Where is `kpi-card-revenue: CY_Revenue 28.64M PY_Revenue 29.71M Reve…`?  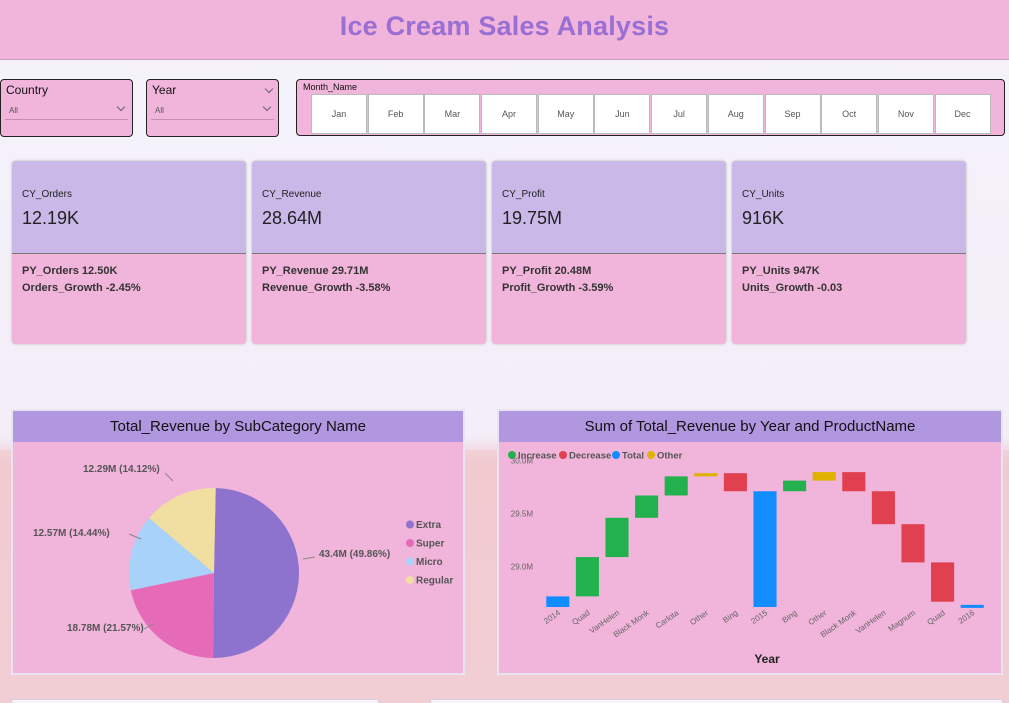
kpi-card-revenue: CY_Revenue 28.64M PY_Revenue 29.71M Reve… is located at coordinates (369, 252).